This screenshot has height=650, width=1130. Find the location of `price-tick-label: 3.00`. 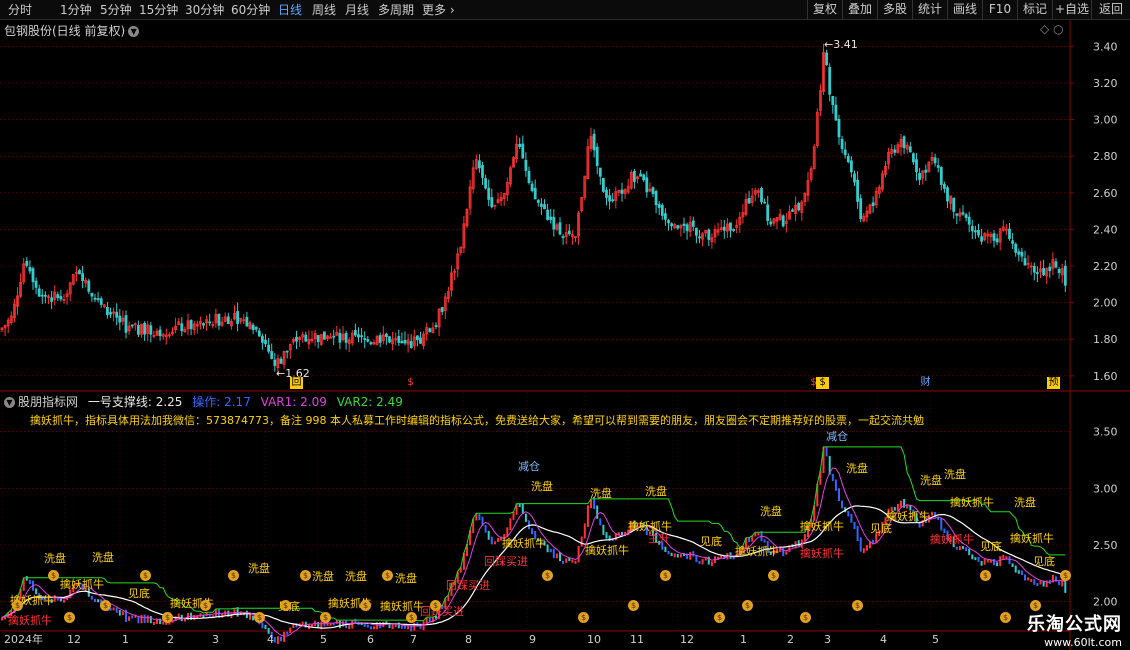

price-tick-label: 3.00 is located at coordinates (1105, 120).